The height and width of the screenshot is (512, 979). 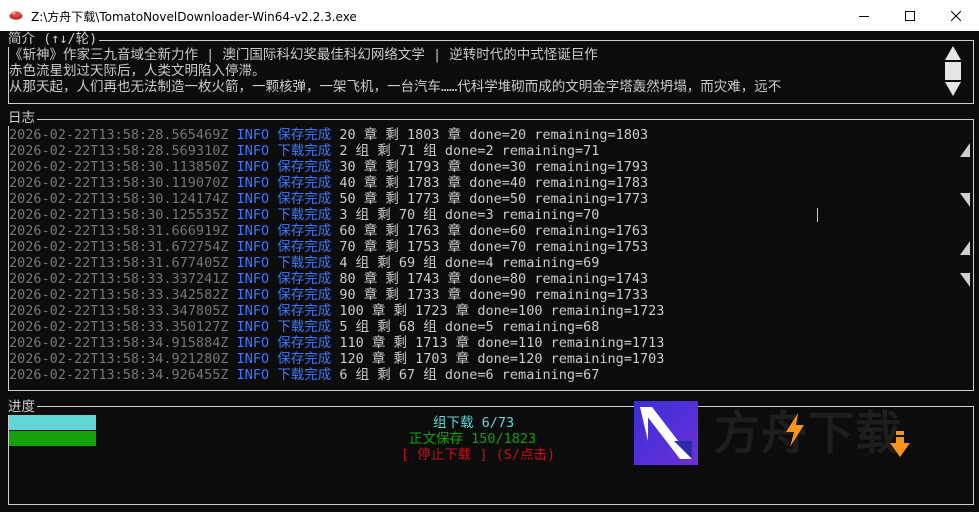 What do you see at coordinates (494, 167) in the screenshot?
I see `log-message: 30 章 剩 1793 章 done=30 remaining=1793` at bounding box center [494, 167].